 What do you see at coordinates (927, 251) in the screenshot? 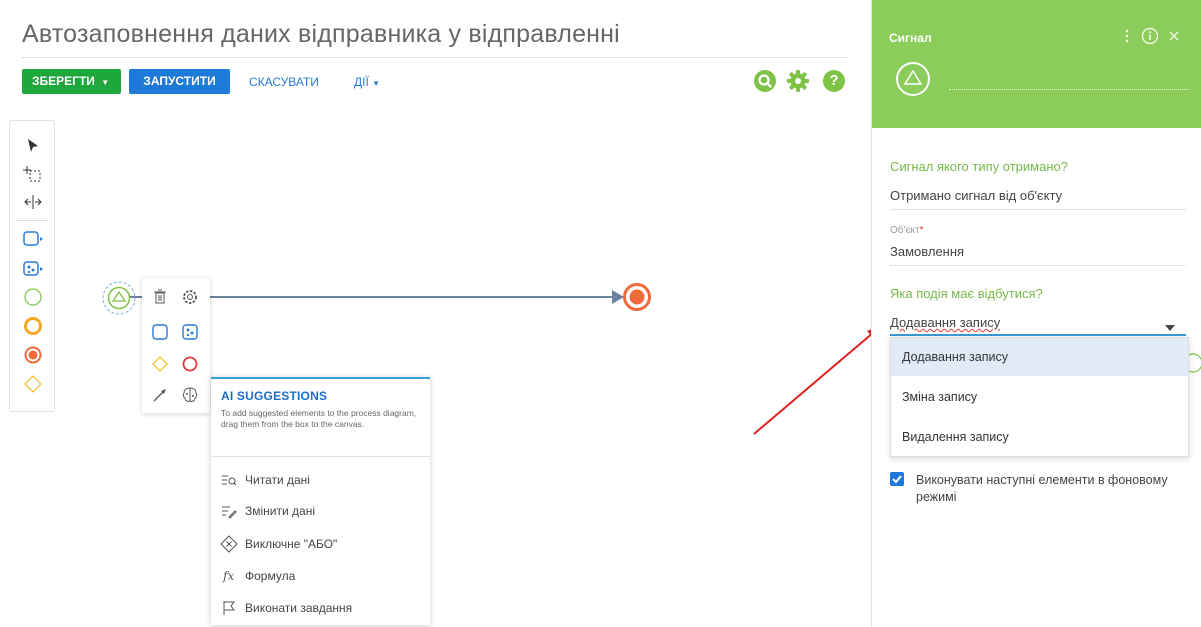
I see `object-lookup-field: Замовлення` at bounding box center [927, 251].